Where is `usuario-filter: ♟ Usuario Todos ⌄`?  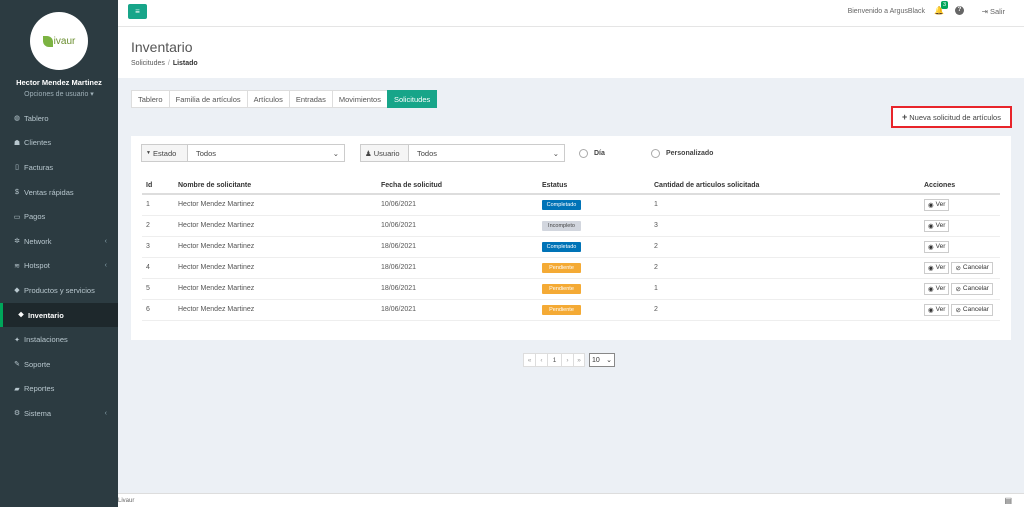 usuario-filter: ♟ Usuario Todos ⌄ is located at coordinates (462, 153).